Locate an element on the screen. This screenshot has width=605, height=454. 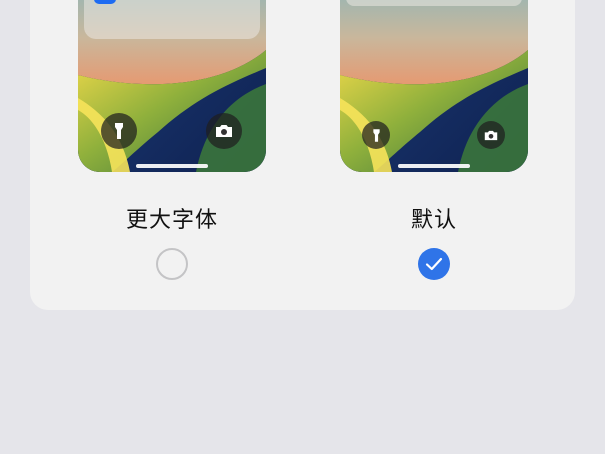
app-icon is located at coordinates (105, 2).